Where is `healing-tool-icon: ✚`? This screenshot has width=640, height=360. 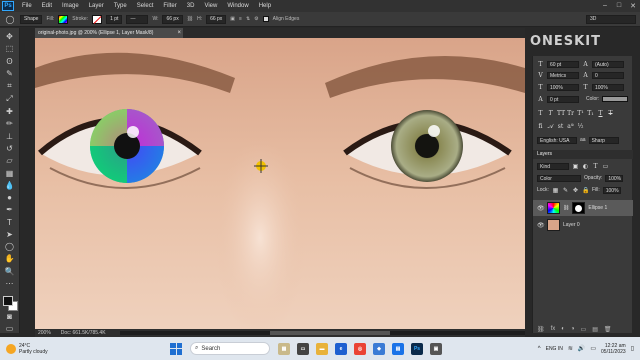 healing-tool-icon: ✚ is located at coordinates (10, 111).